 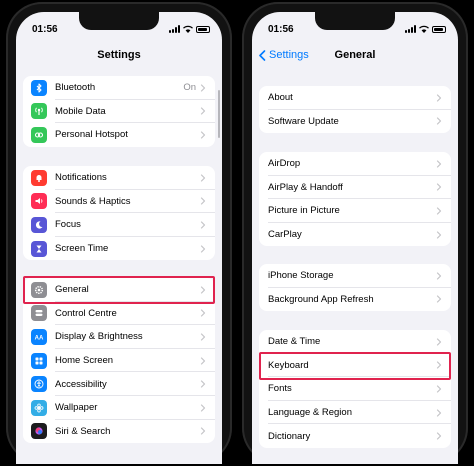 What do you see at coordinates (86, 313) in the screenshot?
I see `row-label: Control Centre` at bounding box center [86, 313].